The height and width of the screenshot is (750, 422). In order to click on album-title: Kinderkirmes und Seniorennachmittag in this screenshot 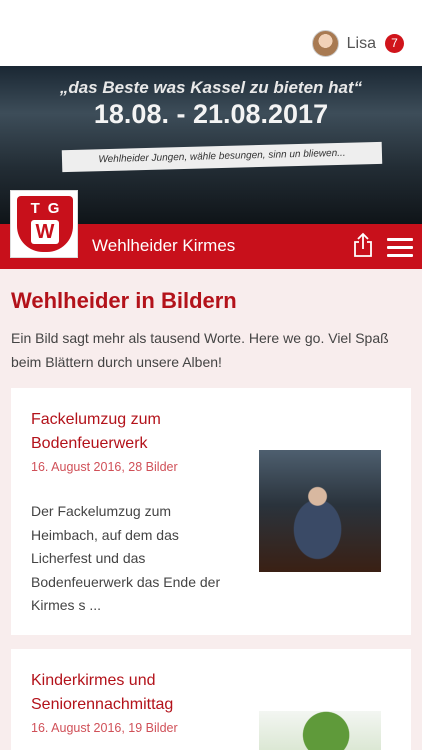, I will do `click(131, 693)`.